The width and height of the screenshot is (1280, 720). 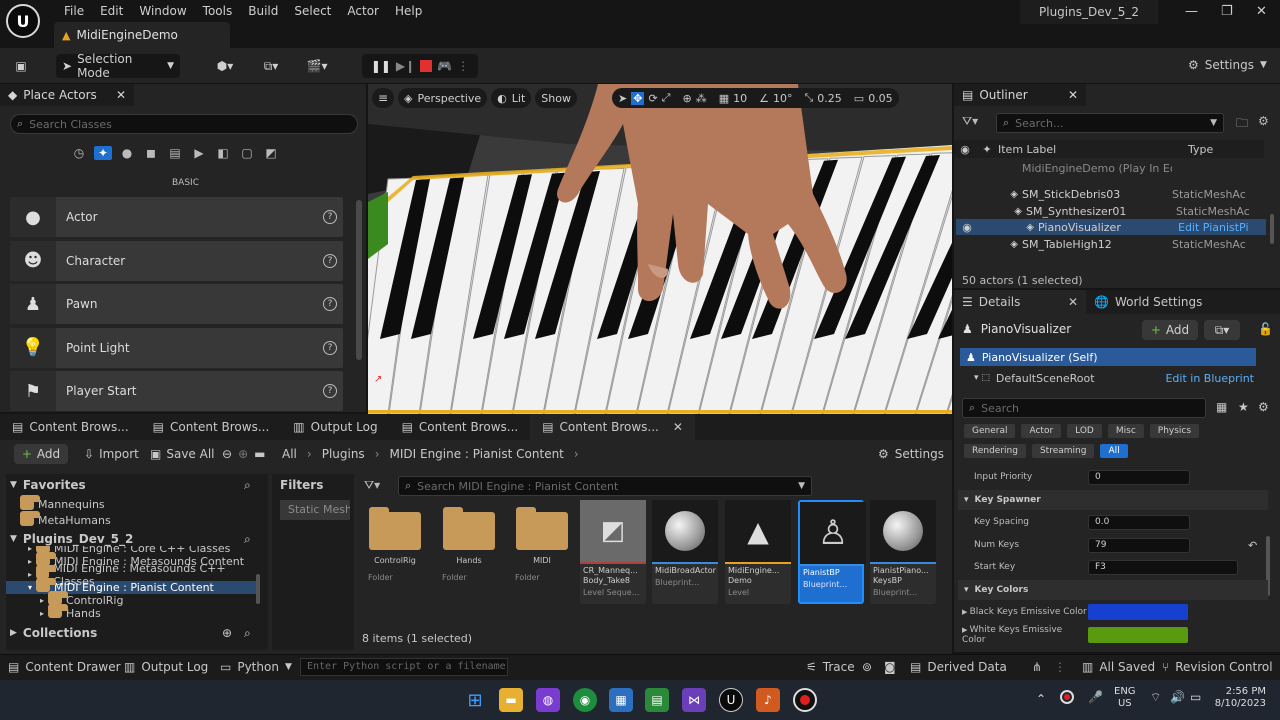 I want to click on filter-actor: Actor, so click(x=1041, y=431).